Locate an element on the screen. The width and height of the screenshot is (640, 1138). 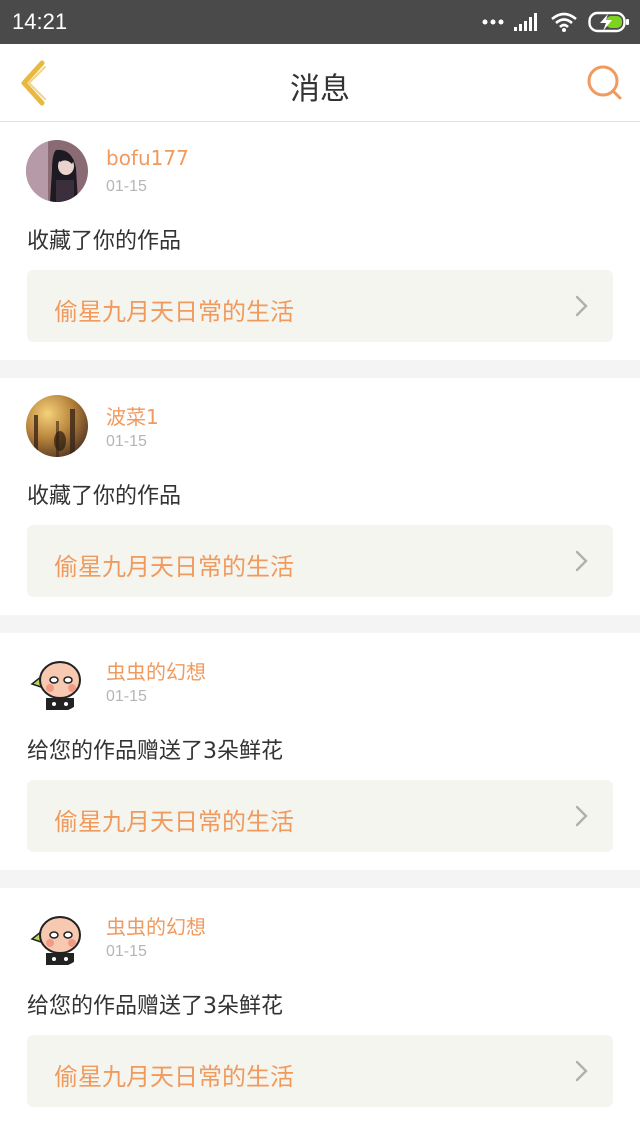
search-button is located at coordinates (605, 83).